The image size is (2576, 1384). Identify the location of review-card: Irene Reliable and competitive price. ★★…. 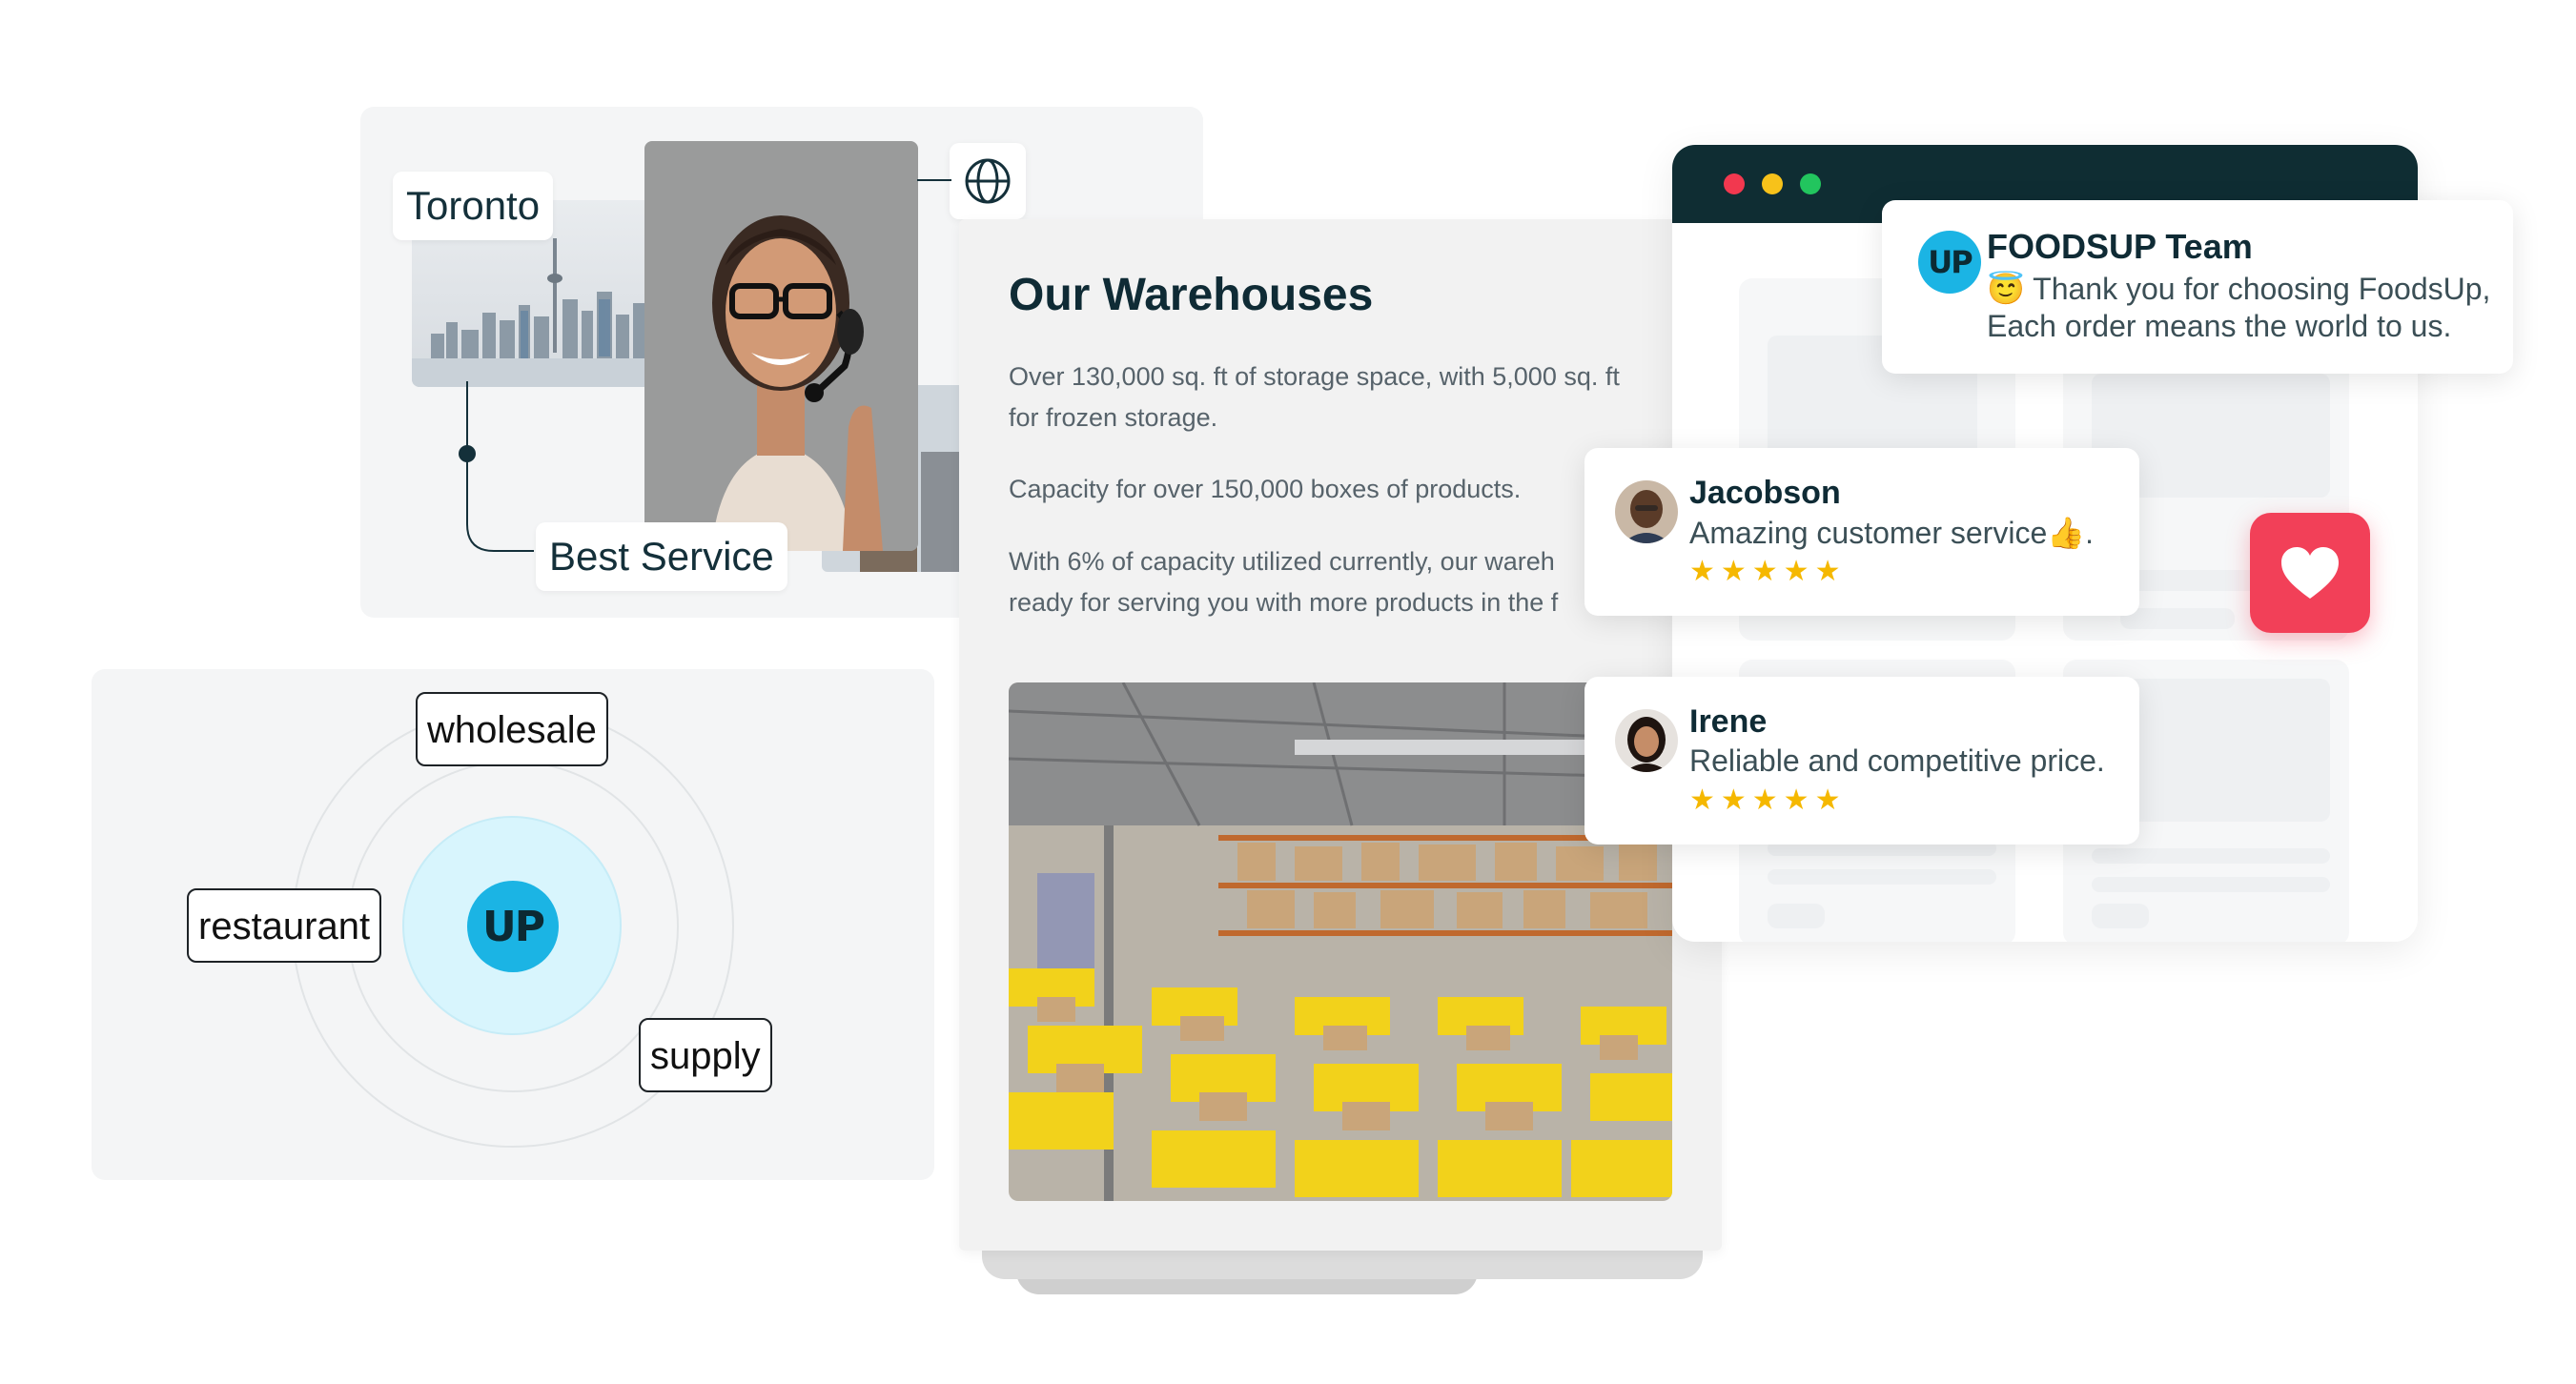
(1861, 761).